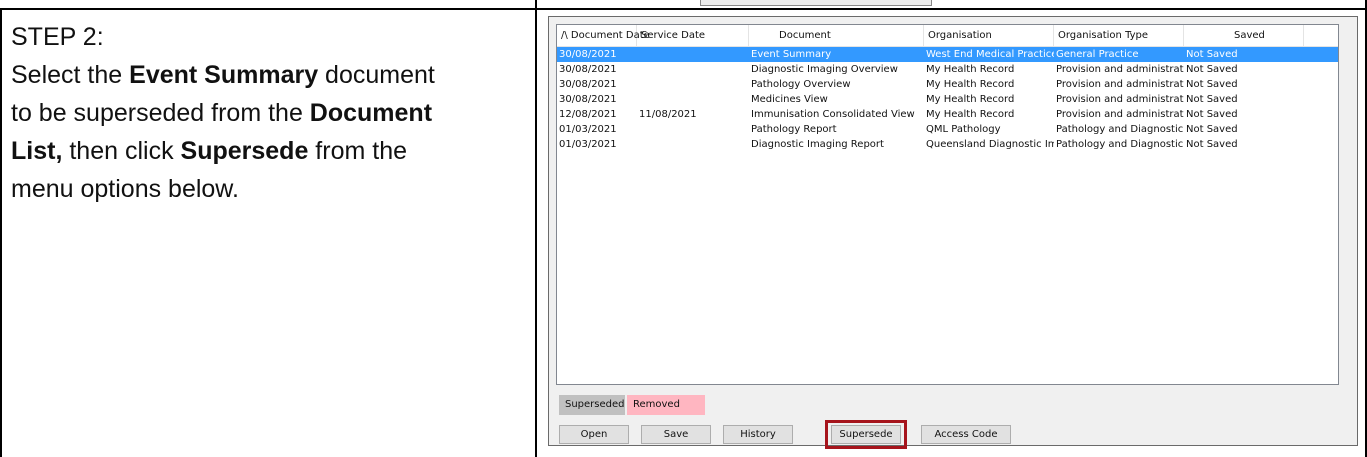 This screenshot has width=1367, height=457. I want to click on cell-document: Diagnostic Imaging Overview, so click(824, 69).